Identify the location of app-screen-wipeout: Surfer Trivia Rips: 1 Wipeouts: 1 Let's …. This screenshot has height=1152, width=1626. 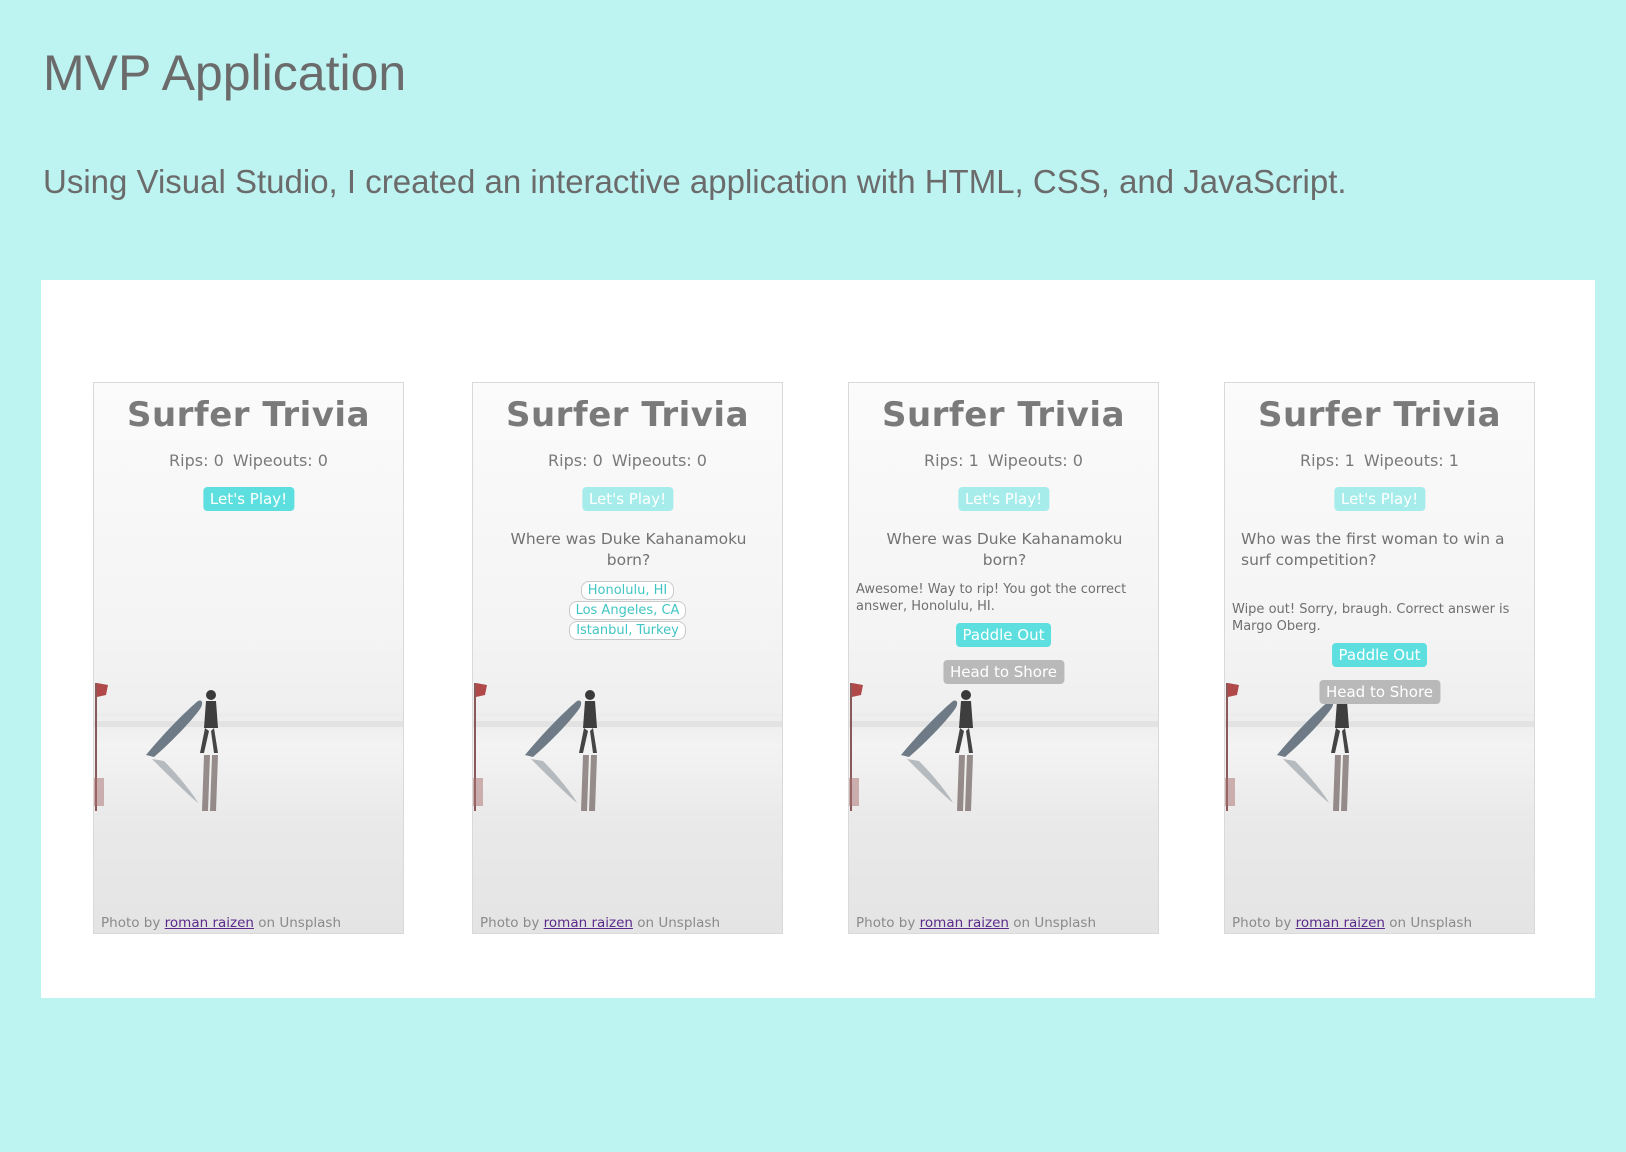
(1379, 658).